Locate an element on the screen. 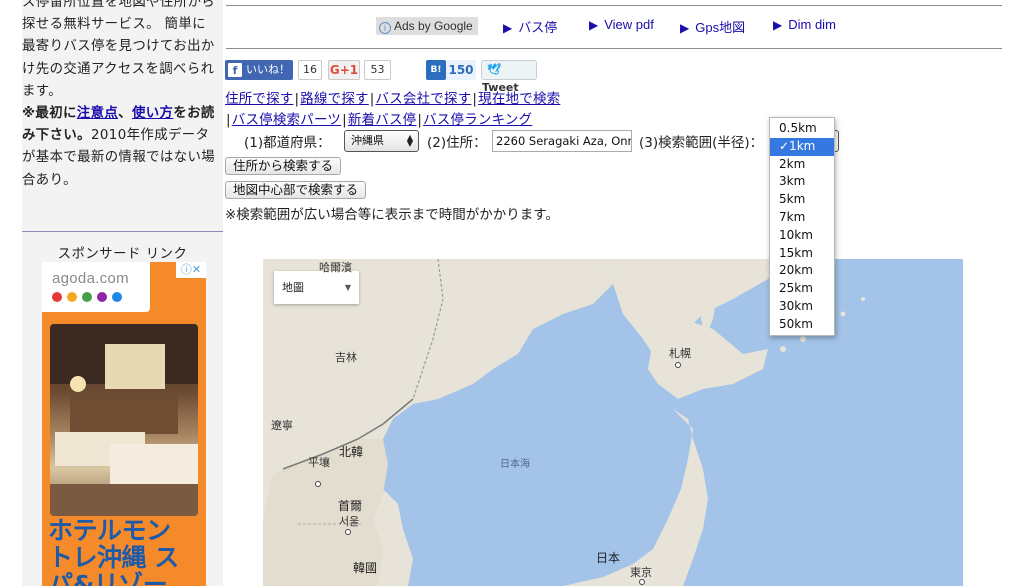 Image resolution: width=1024 pixels, height=586 pixels. place-seoul-big: 首爾 is located at coordinates (350, 506).